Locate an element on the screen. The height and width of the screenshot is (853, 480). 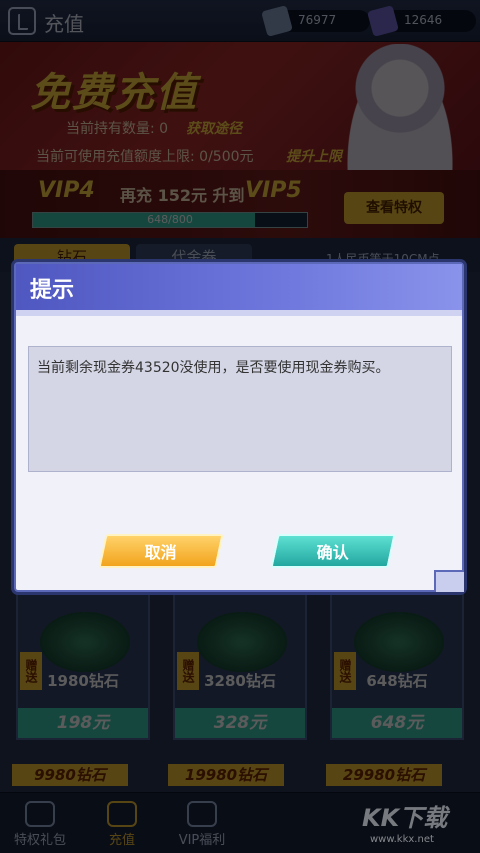
dialog-title: 提示 is located at coordinates (52, 290).